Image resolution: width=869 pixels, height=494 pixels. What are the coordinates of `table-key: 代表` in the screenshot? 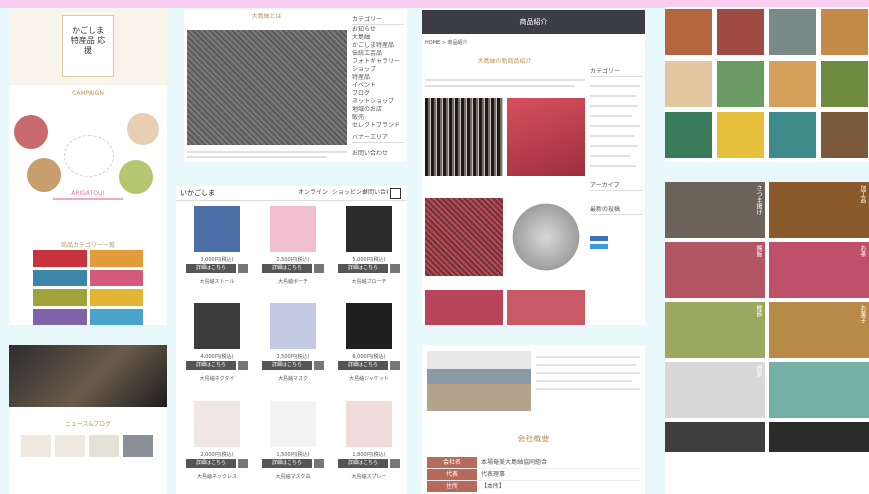 It's located at (452, 474).